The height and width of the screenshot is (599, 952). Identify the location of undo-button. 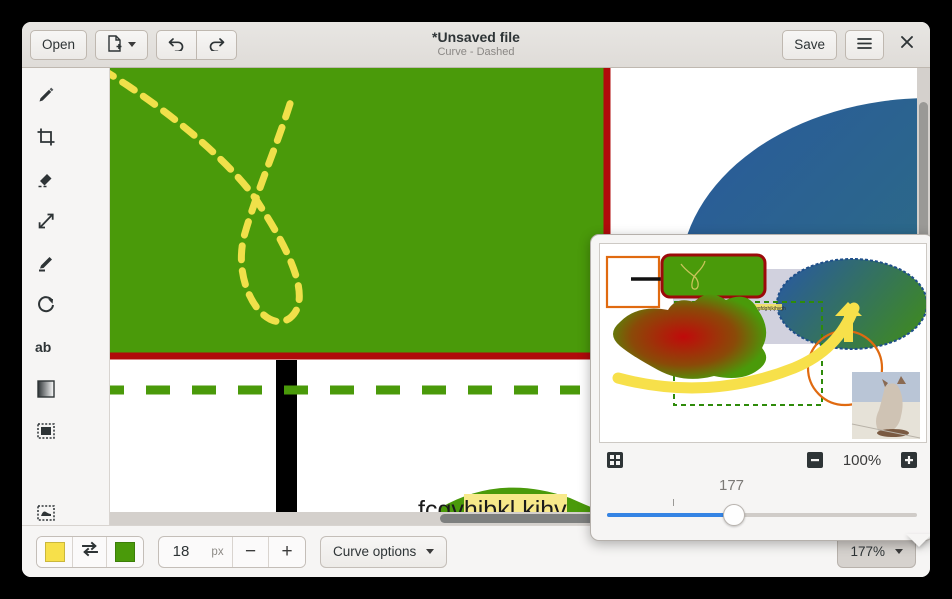
(176, 44).